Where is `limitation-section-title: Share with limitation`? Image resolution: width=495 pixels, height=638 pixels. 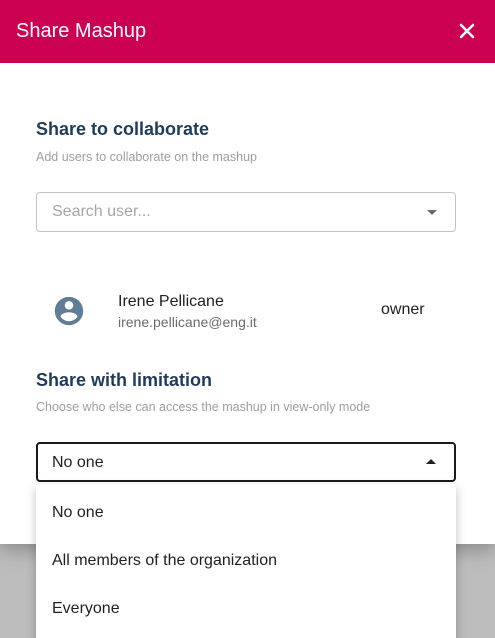 limitation-section-title: Share with limitation is located at coordinates (124, 380).